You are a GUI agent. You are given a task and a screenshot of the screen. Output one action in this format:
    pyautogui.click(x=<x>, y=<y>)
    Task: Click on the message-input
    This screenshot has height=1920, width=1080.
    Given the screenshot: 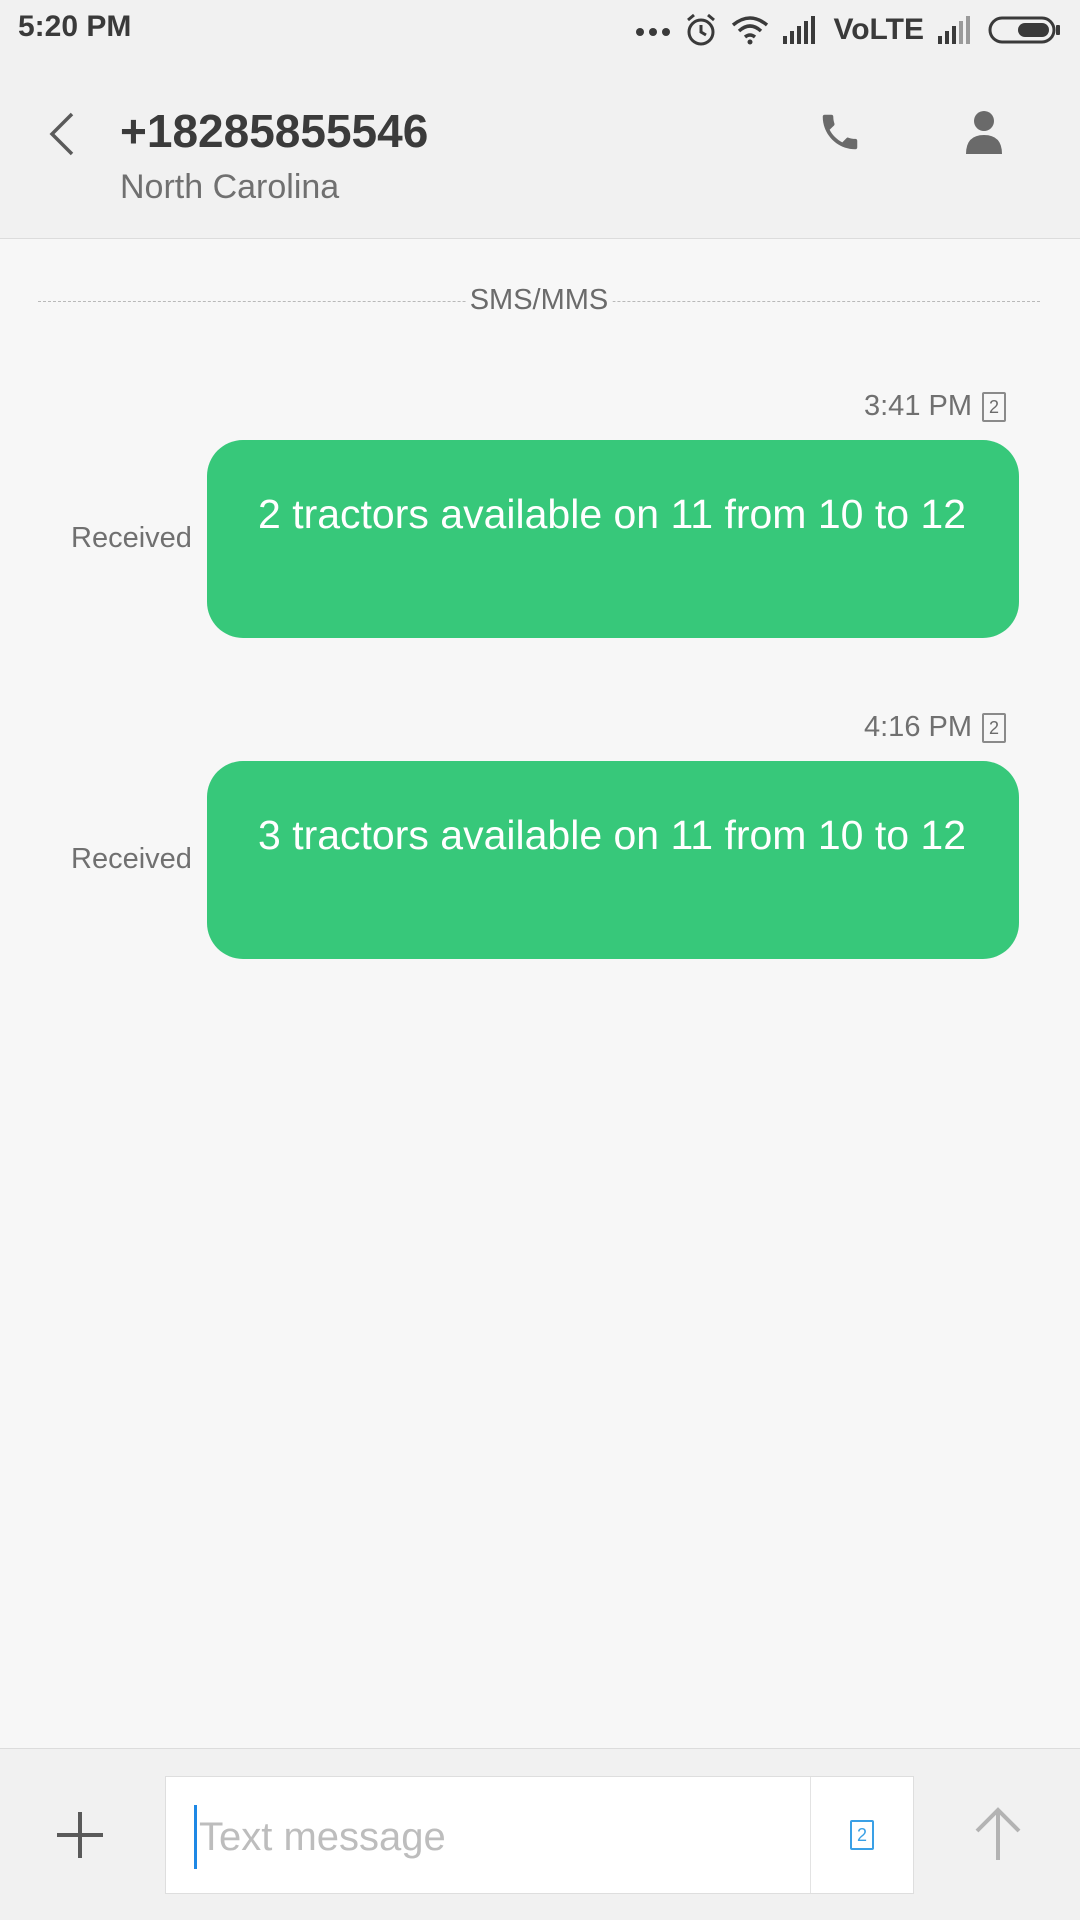 What is the action you would take?
    pyautogui.click(x=502, y=1837)
    